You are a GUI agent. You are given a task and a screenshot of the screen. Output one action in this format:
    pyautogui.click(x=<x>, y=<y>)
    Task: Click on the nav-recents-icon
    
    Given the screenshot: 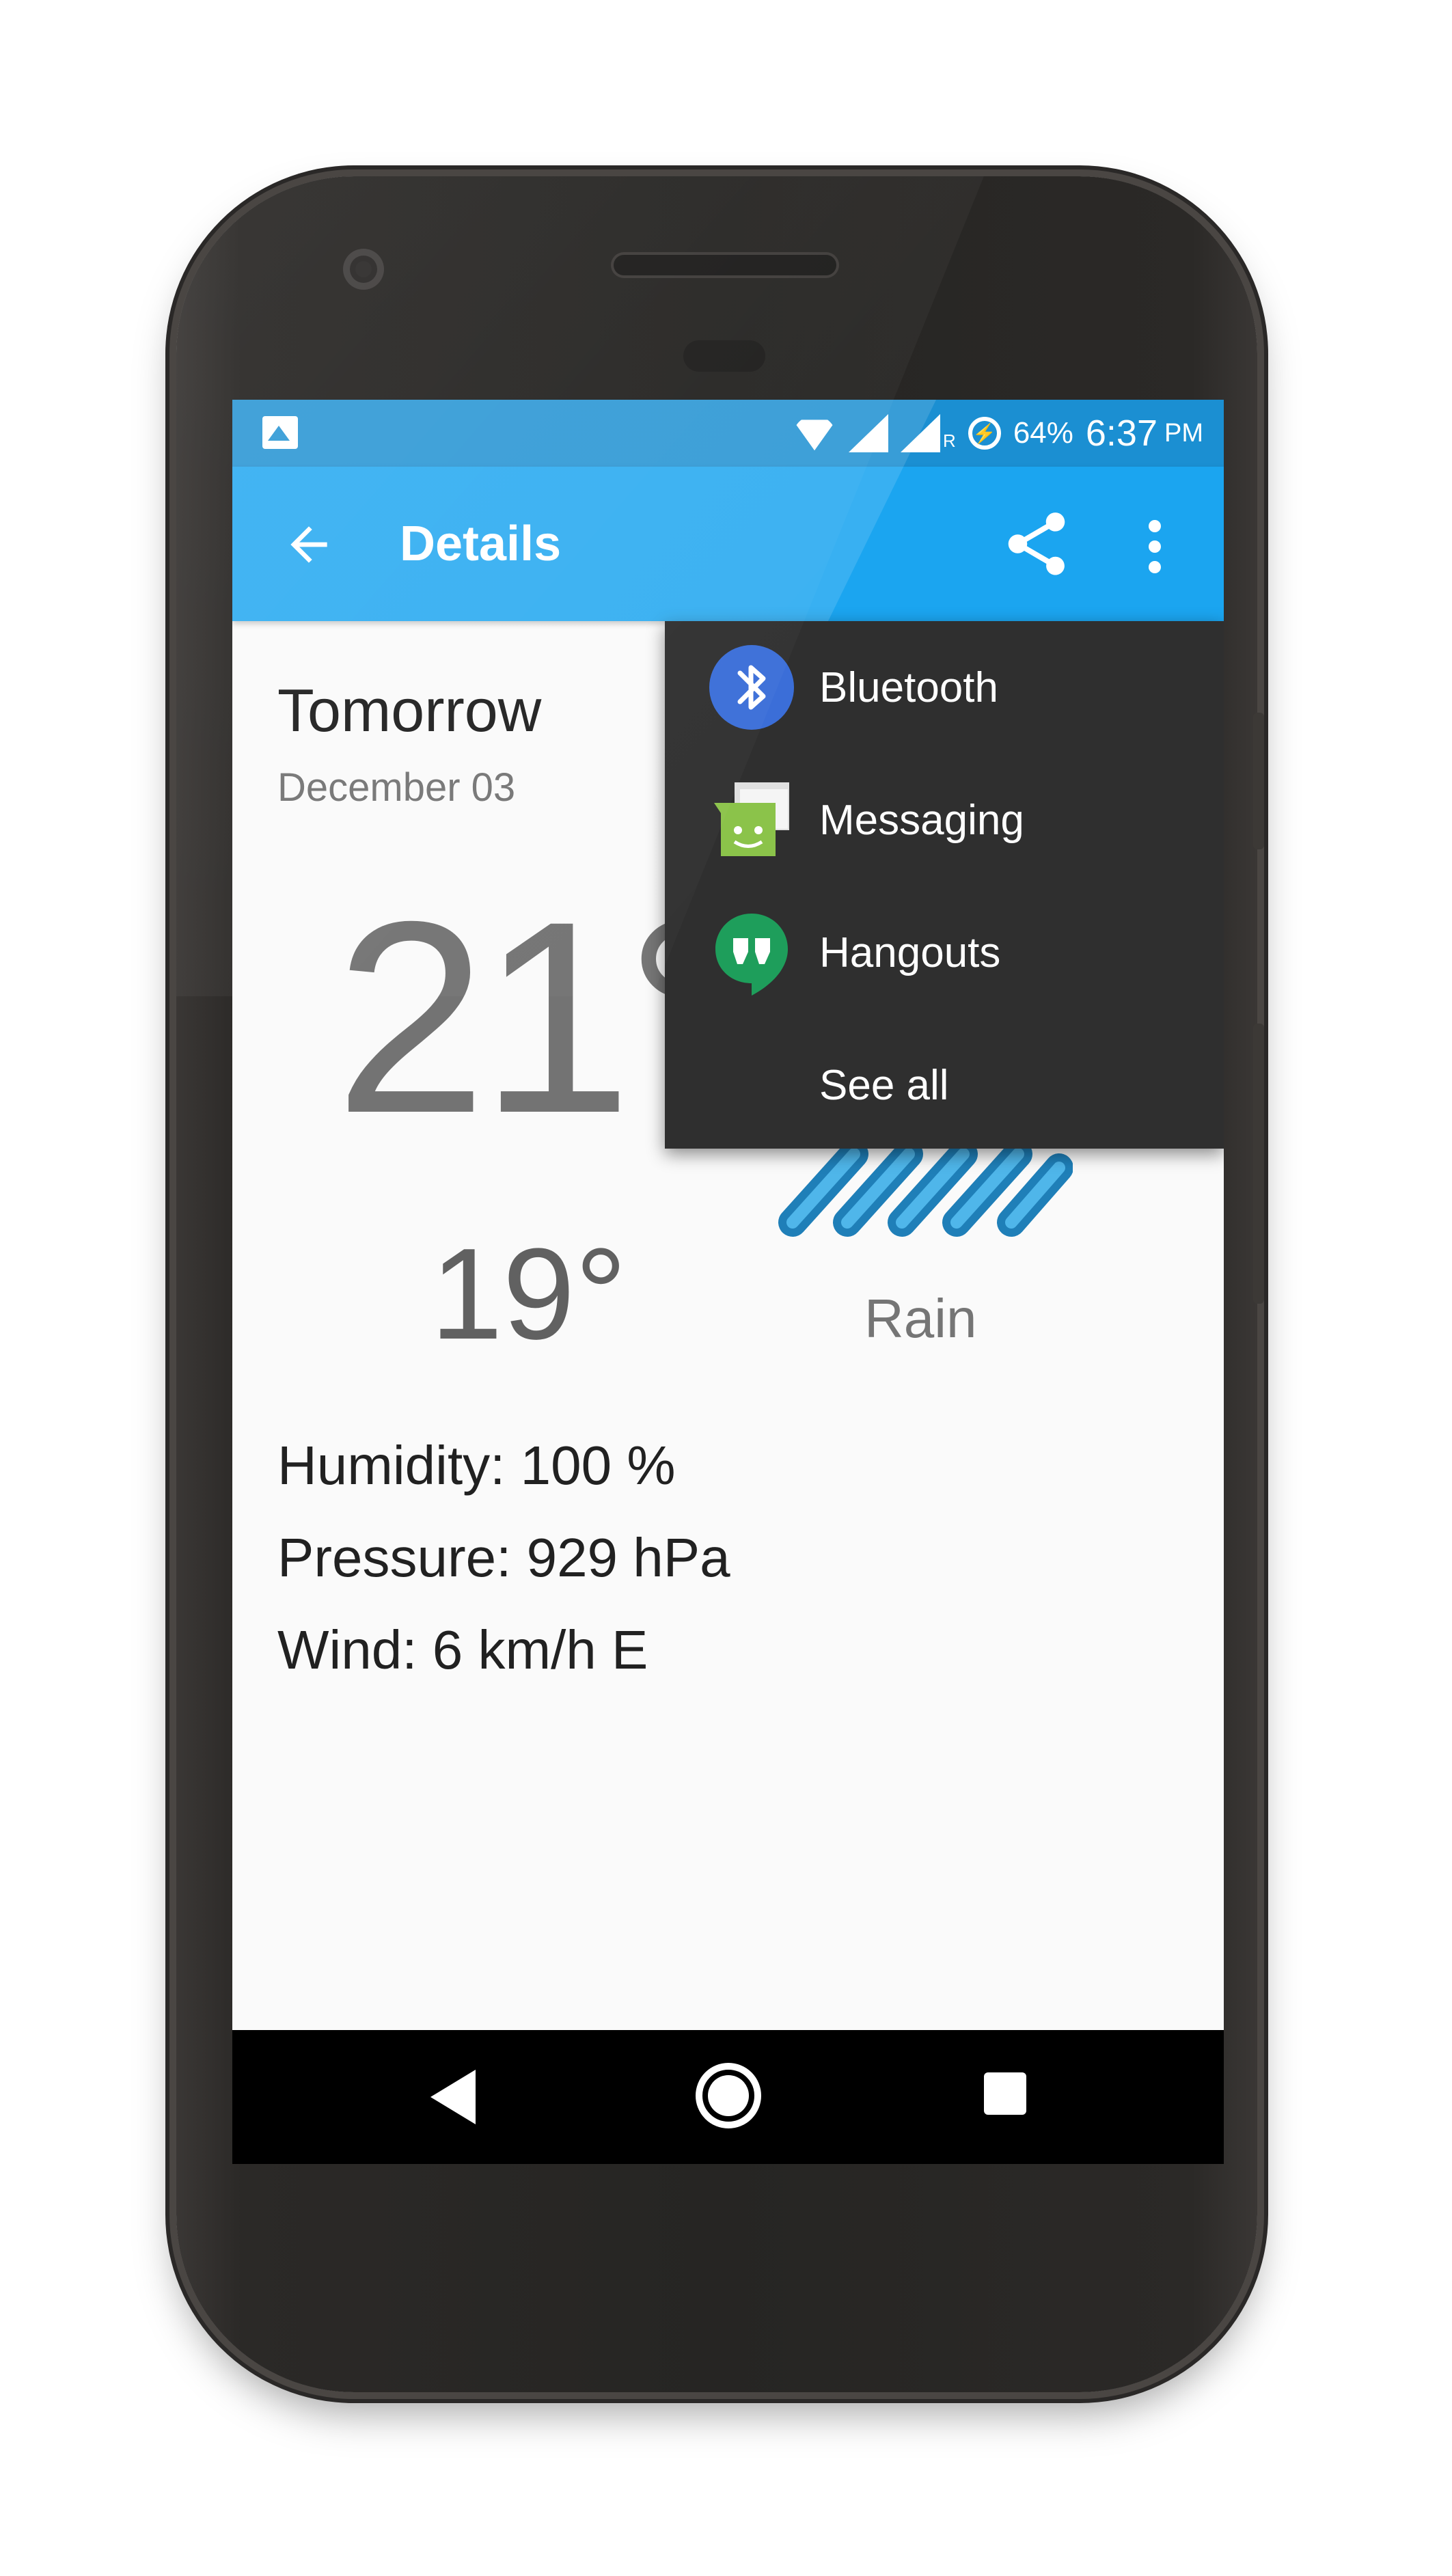 What is the action you would take?
    pyautogui.click(x=1005, y=2093)
    